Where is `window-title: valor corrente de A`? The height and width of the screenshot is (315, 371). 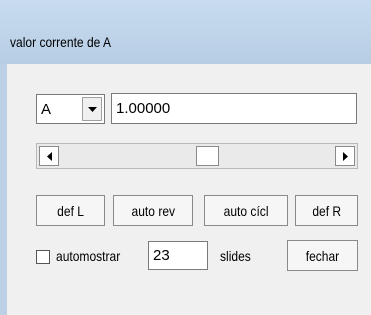 window-title: valor corrente de A is located at coordinates (61, 42).